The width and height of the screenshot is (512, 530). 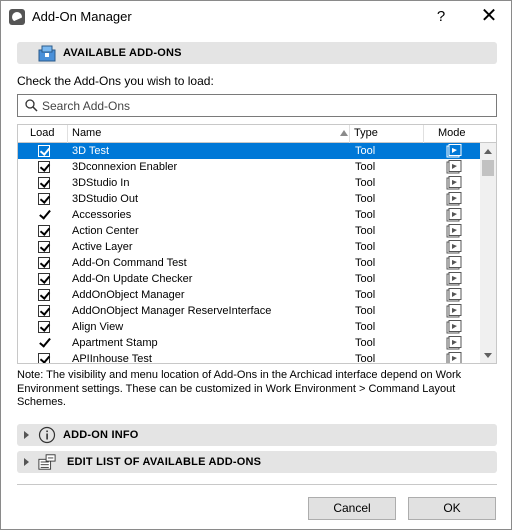 What do you see at coordinates (209, 134) in the screenshot?
I see `column-header-name: Name` at bounding box center [209, 134].